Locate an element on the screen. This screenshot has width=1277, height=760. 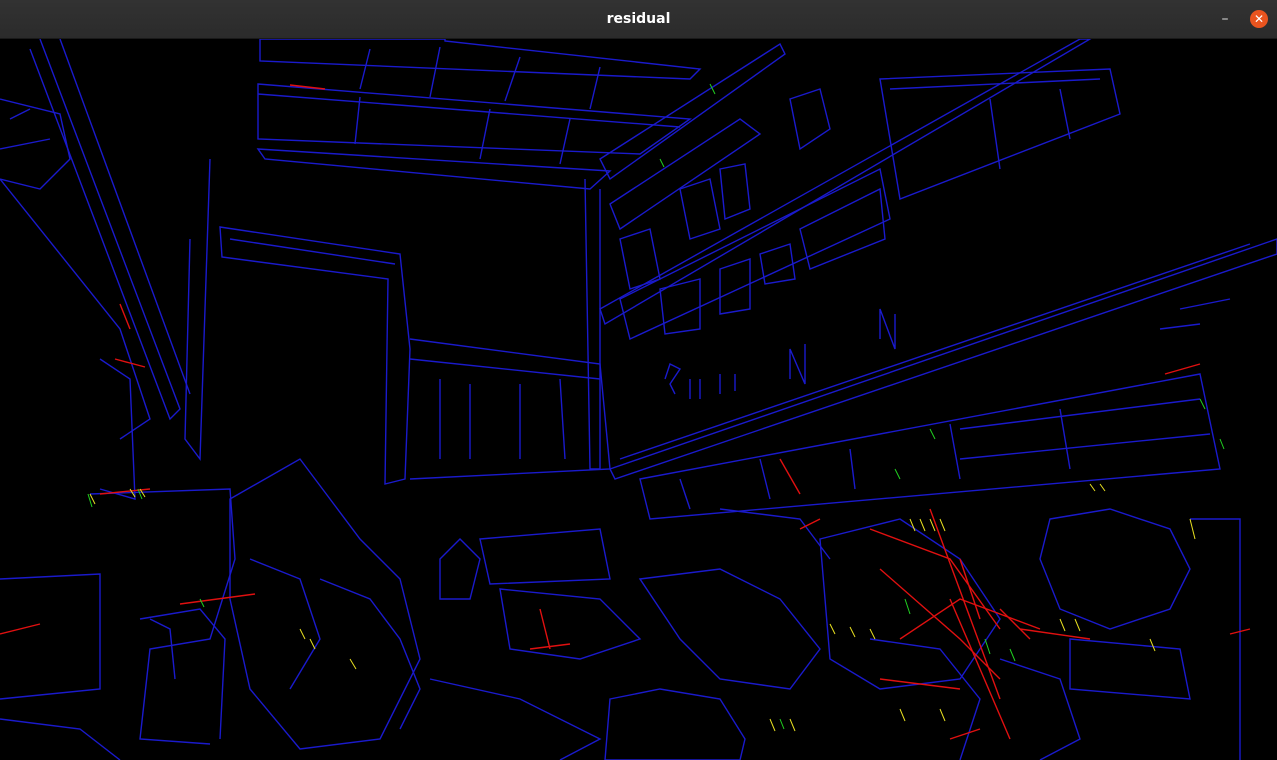
window-title: residual is located at coordinates (638, 19).